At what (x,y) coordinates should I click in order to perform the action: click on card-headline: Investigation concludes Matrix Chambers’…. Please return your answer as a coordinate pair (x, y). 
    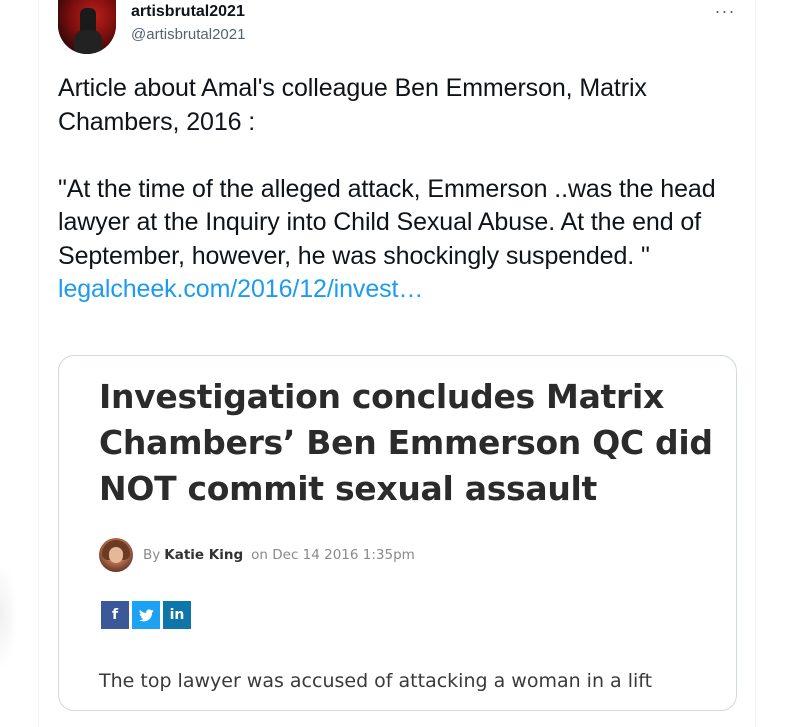
    Looking at the image, I should click on (406, 442).